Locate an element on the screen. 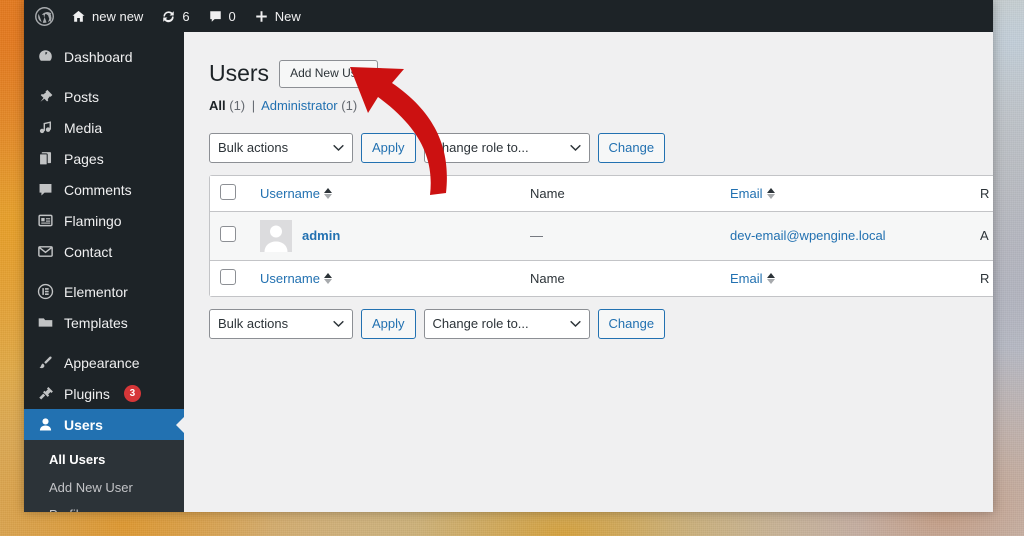 The height and width of the screenshot is (536, 1024). submenu-item-all-users: All Users is located at coordinates (104, 460).